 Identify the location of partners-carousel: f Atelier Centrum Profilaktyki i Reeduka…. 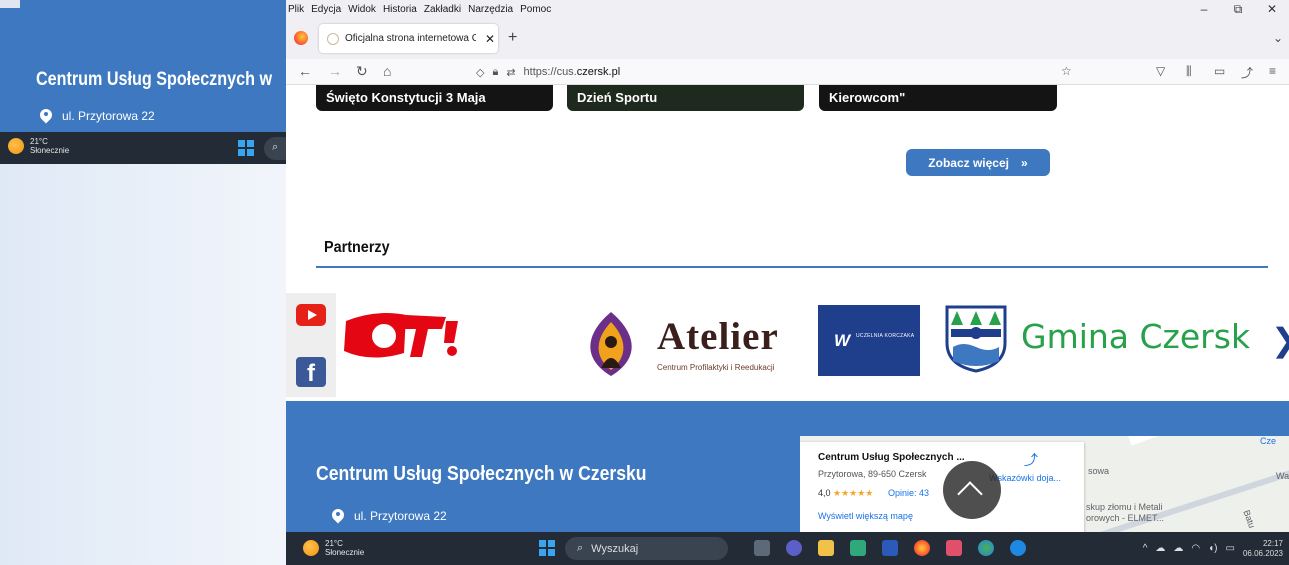
(787, 345).